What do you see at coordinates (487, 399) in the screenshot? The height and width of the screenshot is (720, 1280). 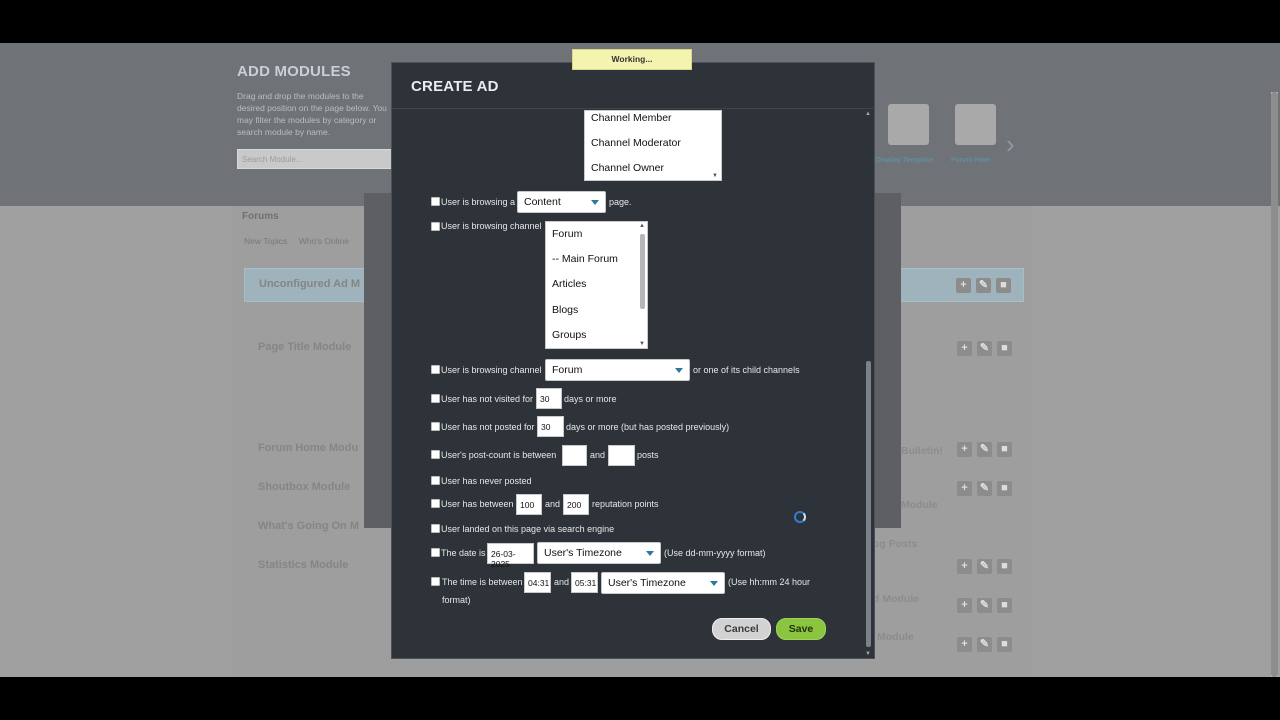 I see `not-visited-label: User has not visited for` at bounding box center [487, 399].